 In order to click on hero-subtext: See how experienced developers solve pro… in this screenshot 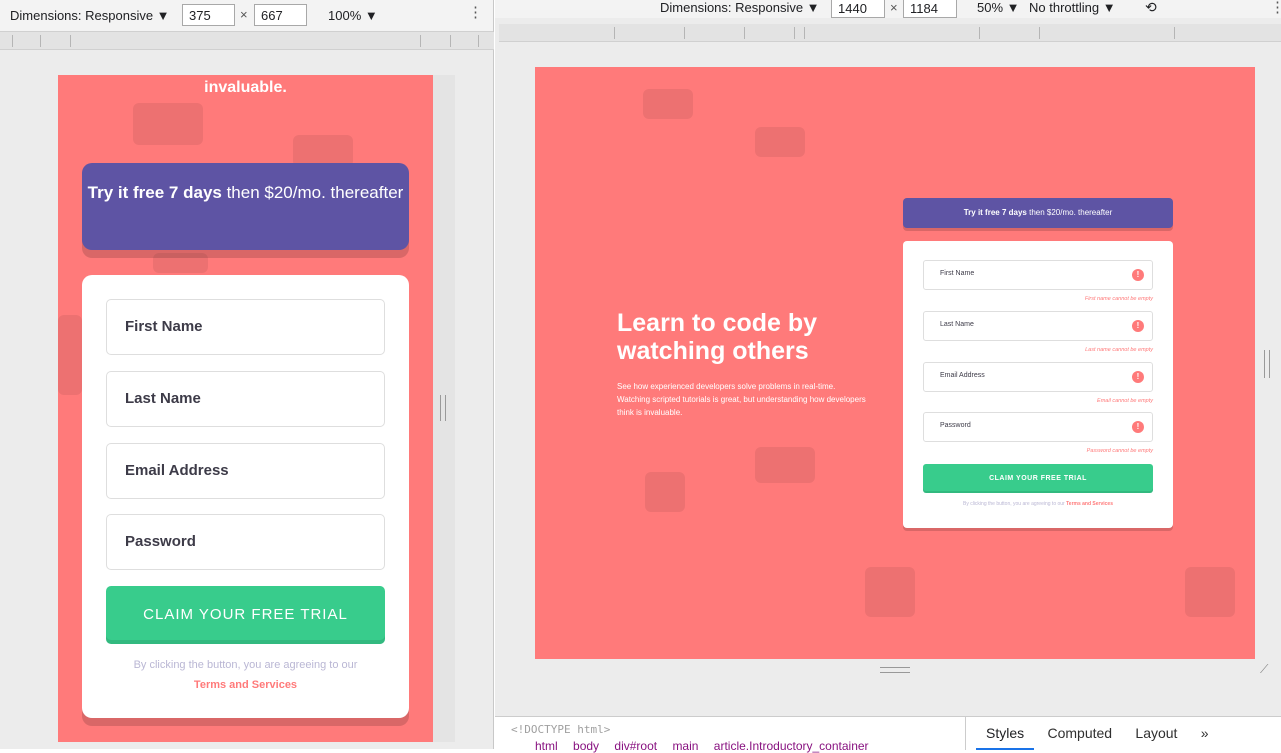, I will do `click(741, 399)`.